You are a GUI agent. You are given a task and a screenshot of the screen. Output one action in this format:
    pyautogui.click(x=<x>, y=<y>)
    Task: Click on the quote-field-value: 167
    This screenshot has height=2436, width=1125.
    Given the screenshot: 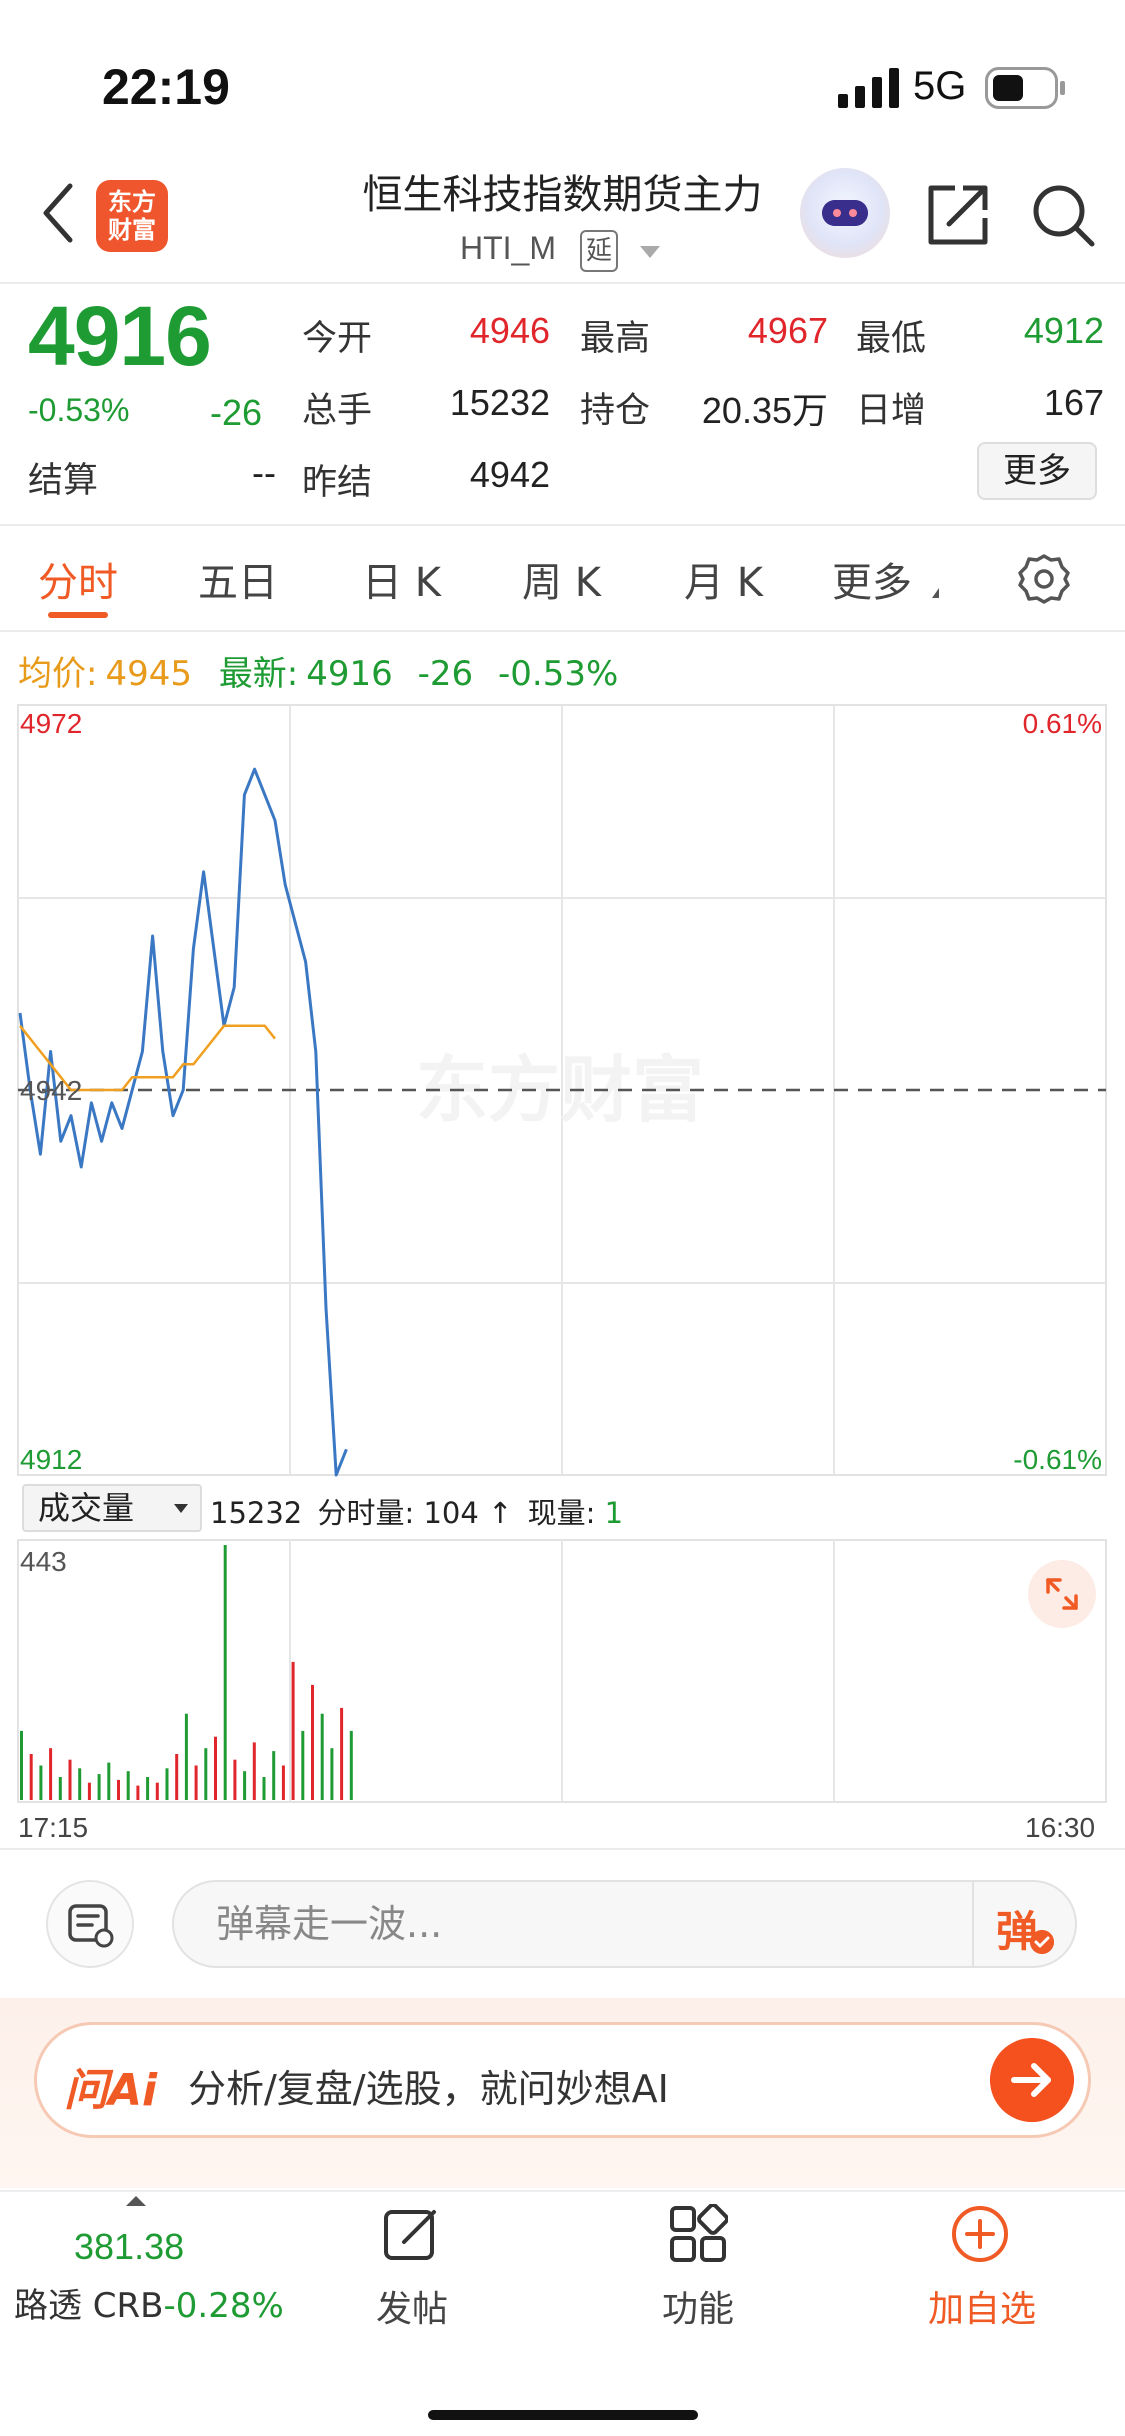 What is the action you would take?
    pyautogui.click(x=1073, y=402)
    